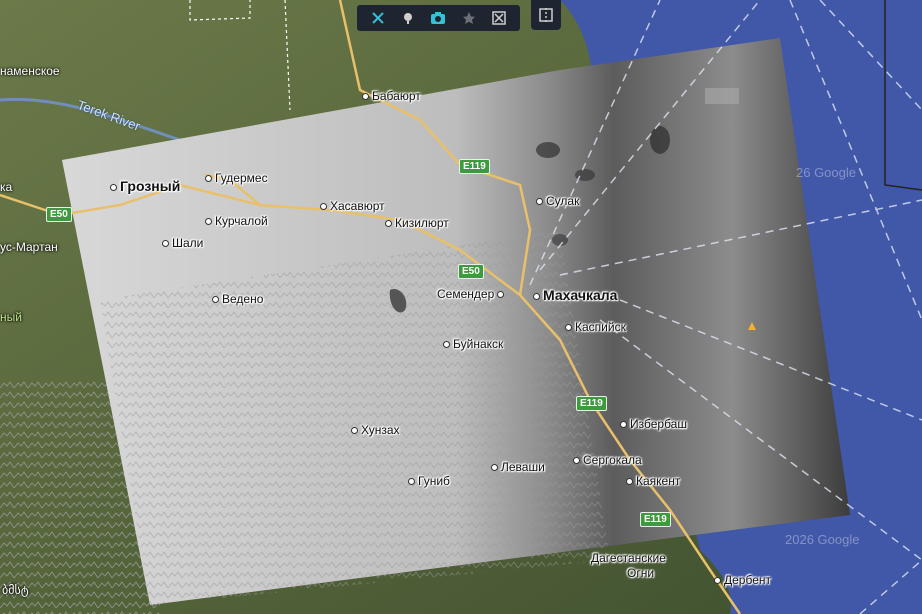 Image resolution: width=922 pixels, height=614 pixels. What do you see at coordinates (6, 187) in the screenshot?
I see `edge-label-left-ka: ка` at bounding box center [6, 187].